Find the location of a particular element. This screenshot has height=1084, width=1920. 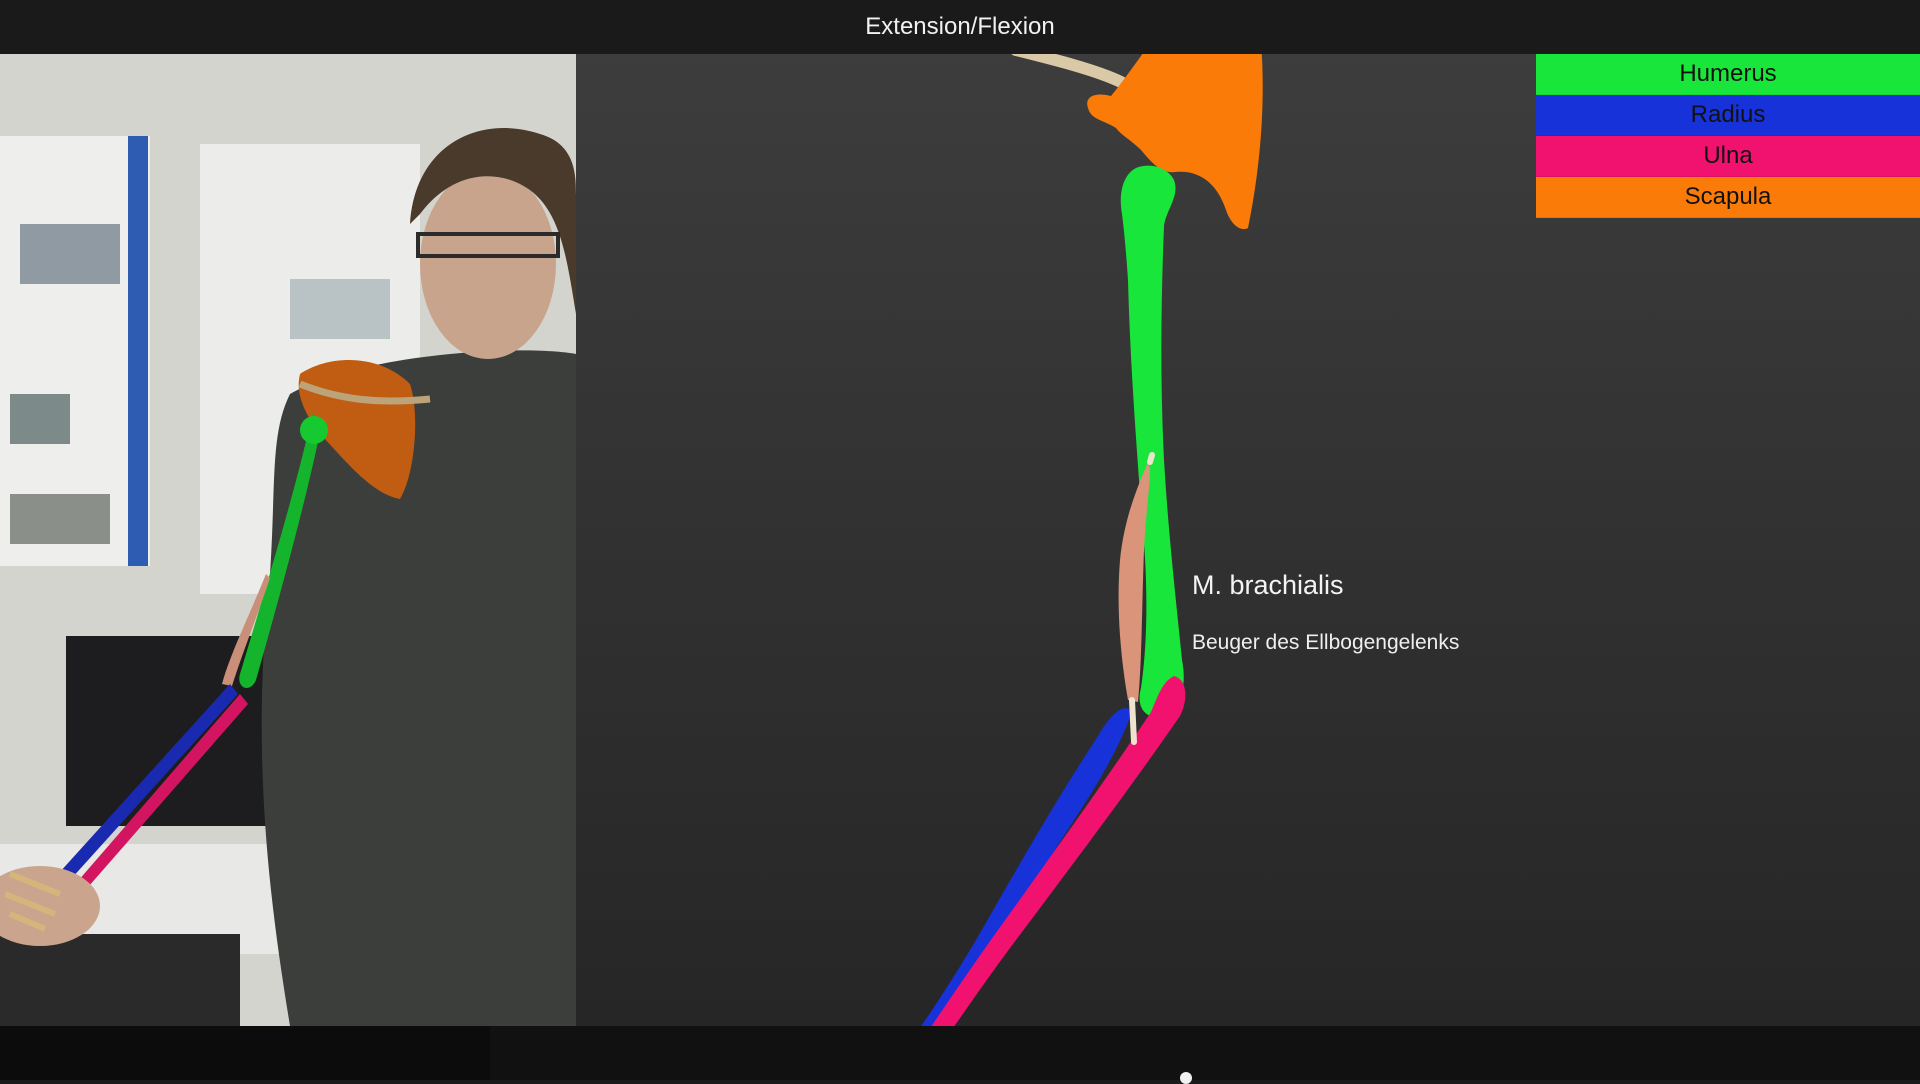

radius-bone is located at coordinates (1026, 867).